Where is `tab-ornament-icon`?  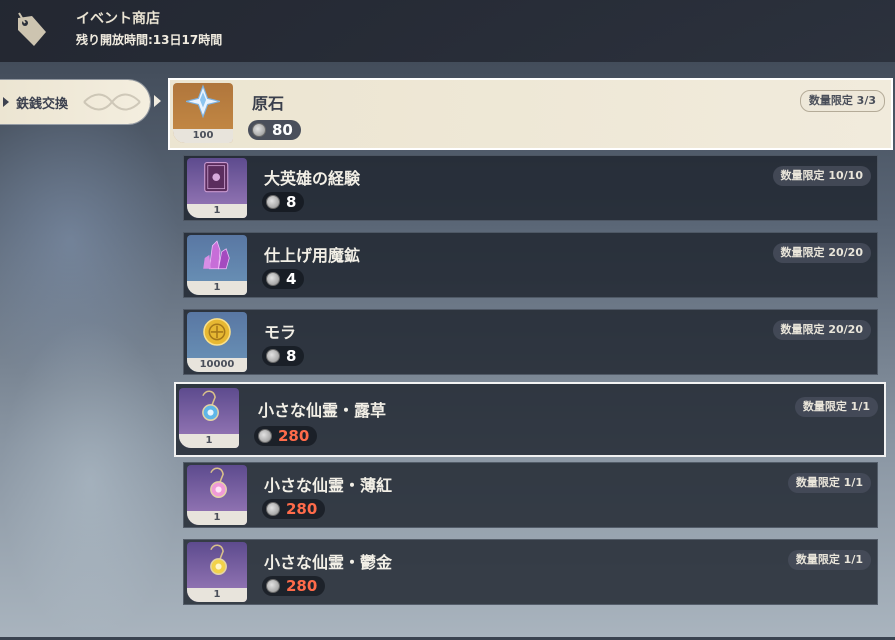 tab-ornament-icon is located at coordinates (112, 102).